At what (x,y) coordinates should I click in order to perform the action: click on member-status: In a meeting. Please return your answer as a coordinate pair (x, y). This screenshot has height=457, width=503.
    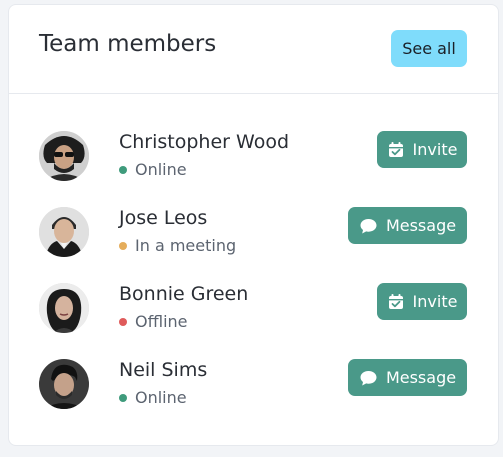
    Looking at the image, I should click on (177, 245).